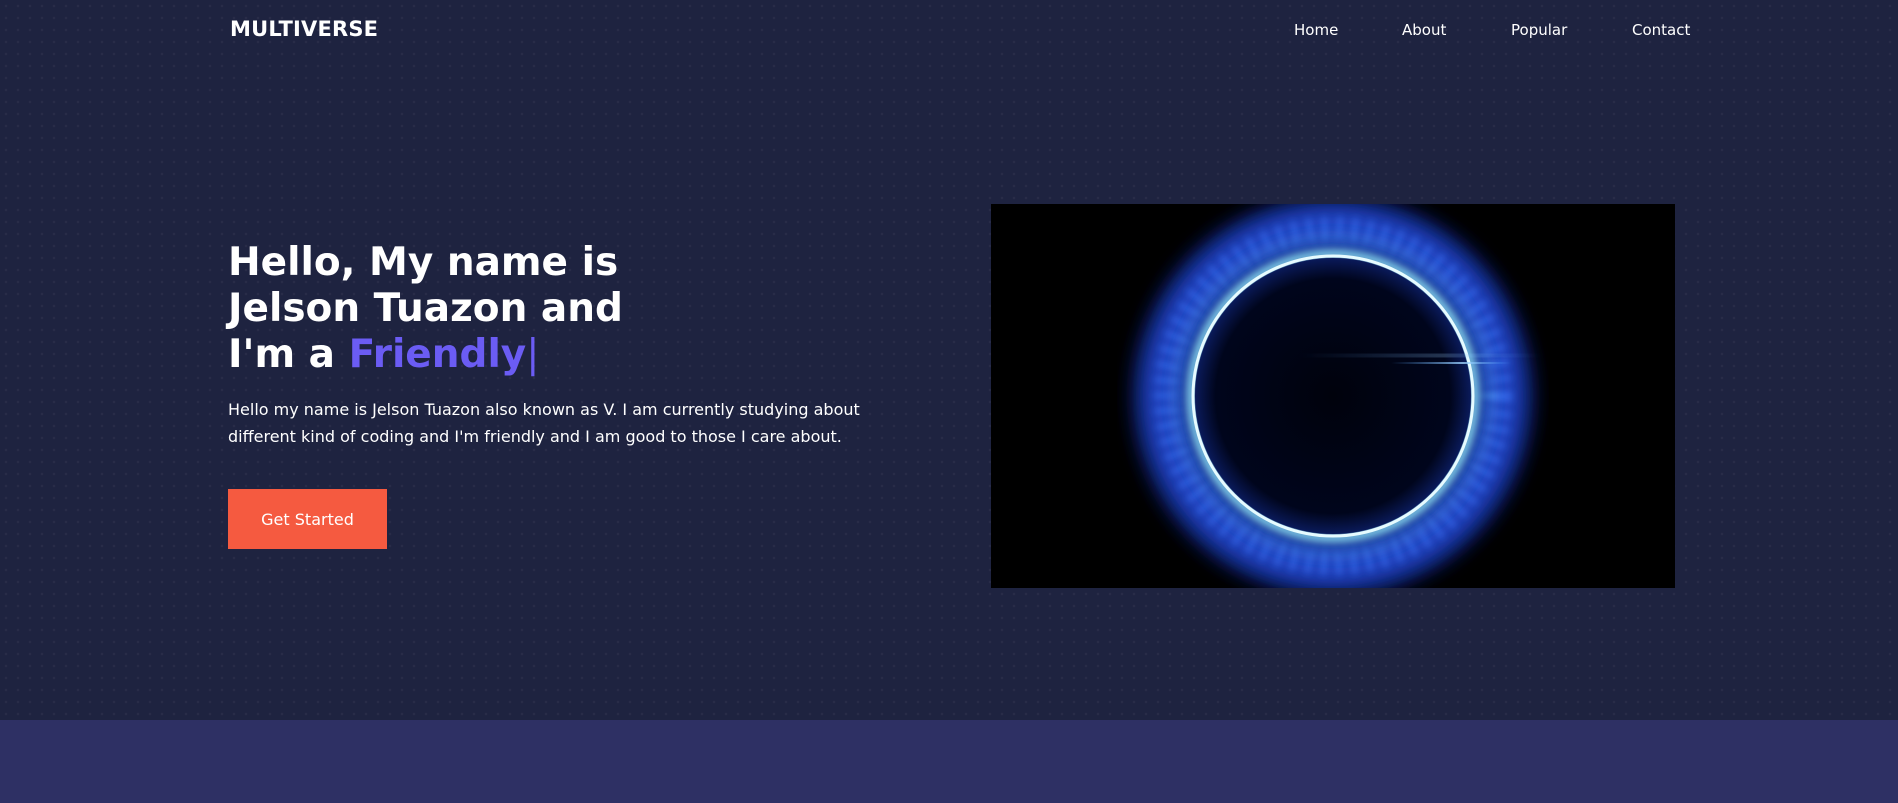  Describe the element at coordinates (423, 262) in the screenshot. I see `headline-line-1: Hello, My name is` at that location.